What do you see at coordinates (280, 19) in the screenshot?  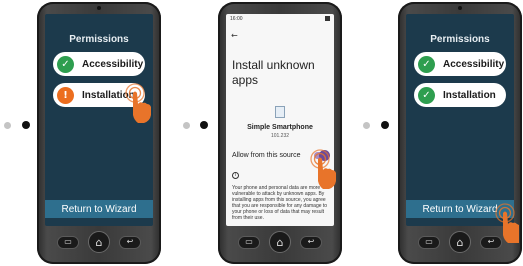 I see `status-bar: 16:00` at bounding box center [280, 19].